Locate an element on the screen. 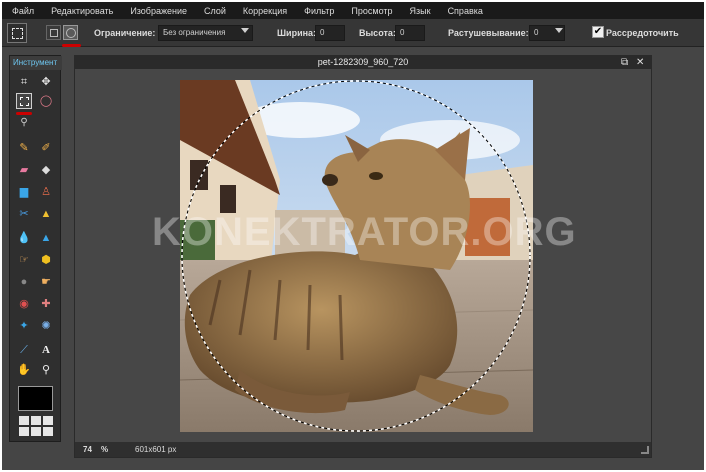 The image size is (706, 472). watermark: KONEKTRATOR.ORG is located at coordinates (364, 232).